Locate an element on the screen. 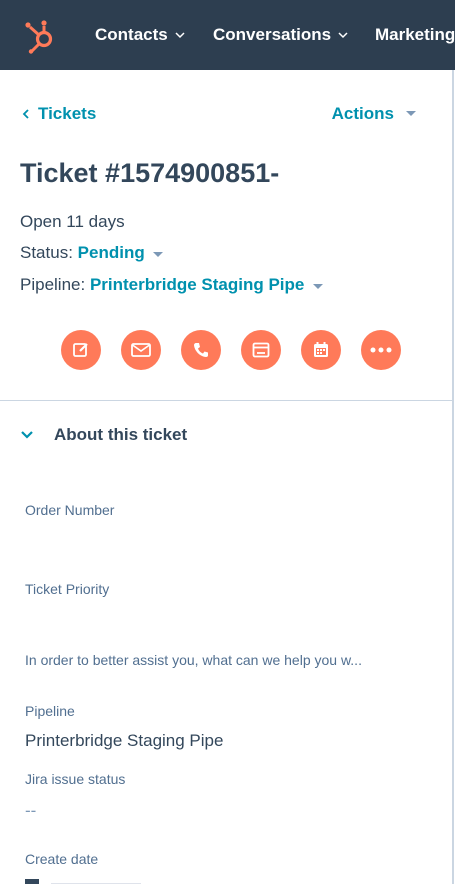  note-button is located at coordinates (81, 350).